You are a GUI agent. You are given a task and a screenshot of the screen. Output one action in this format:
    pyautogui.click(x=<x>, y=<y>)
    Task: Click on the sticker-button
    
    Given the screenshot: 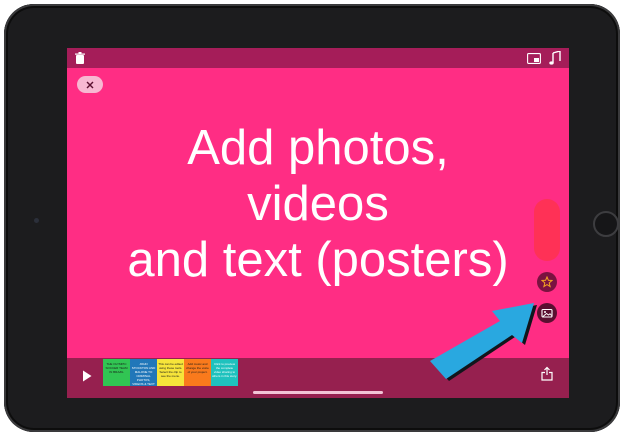 What is the action you would take?
    pyautogui.click(x=547, y=282)
    